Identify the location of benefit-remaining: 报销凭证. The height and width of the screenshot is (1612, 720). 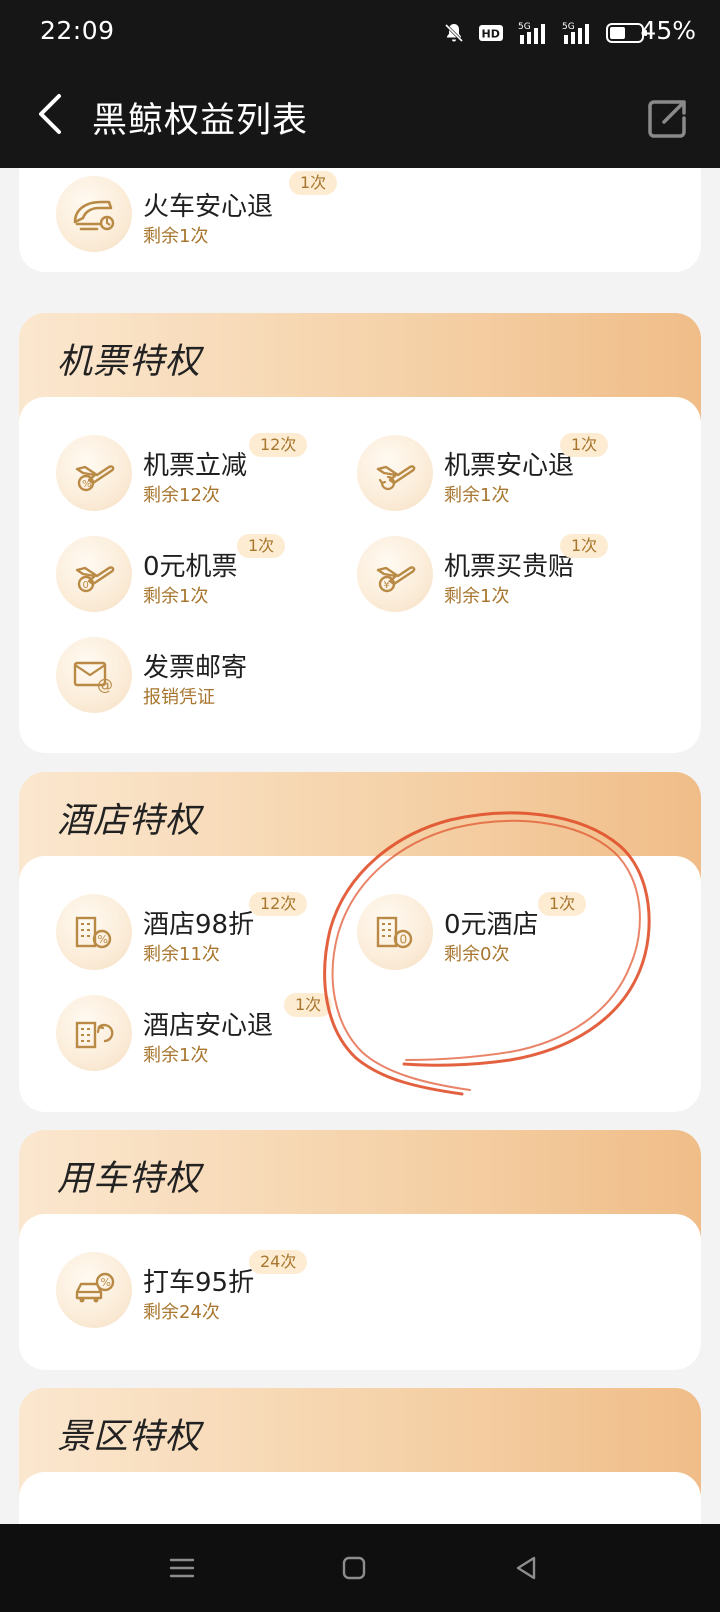
(179, 697).